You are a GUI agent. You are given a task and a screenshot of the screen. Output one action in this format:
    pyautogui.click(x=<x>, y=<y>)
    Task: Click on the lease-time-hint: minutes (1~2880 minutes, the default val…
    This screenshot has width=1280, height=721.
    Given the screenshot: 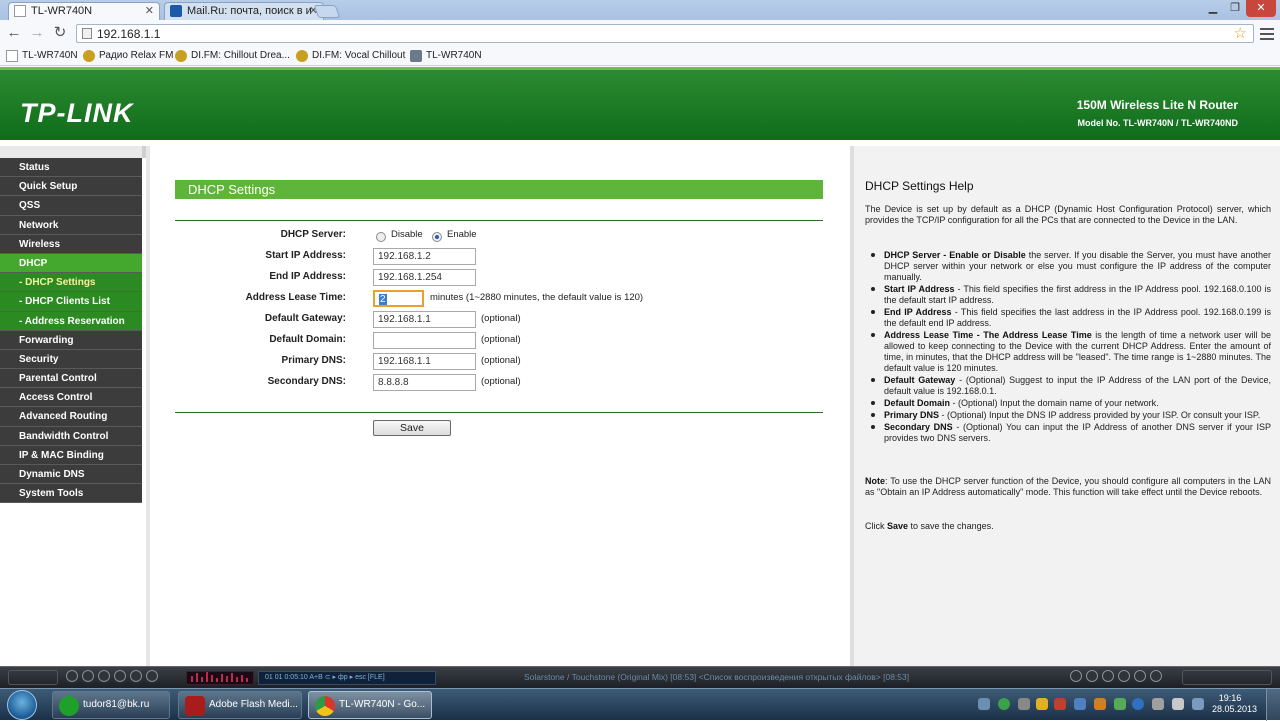 What is the action you would take?
    pyautogui.click(x=537, y=297)
    